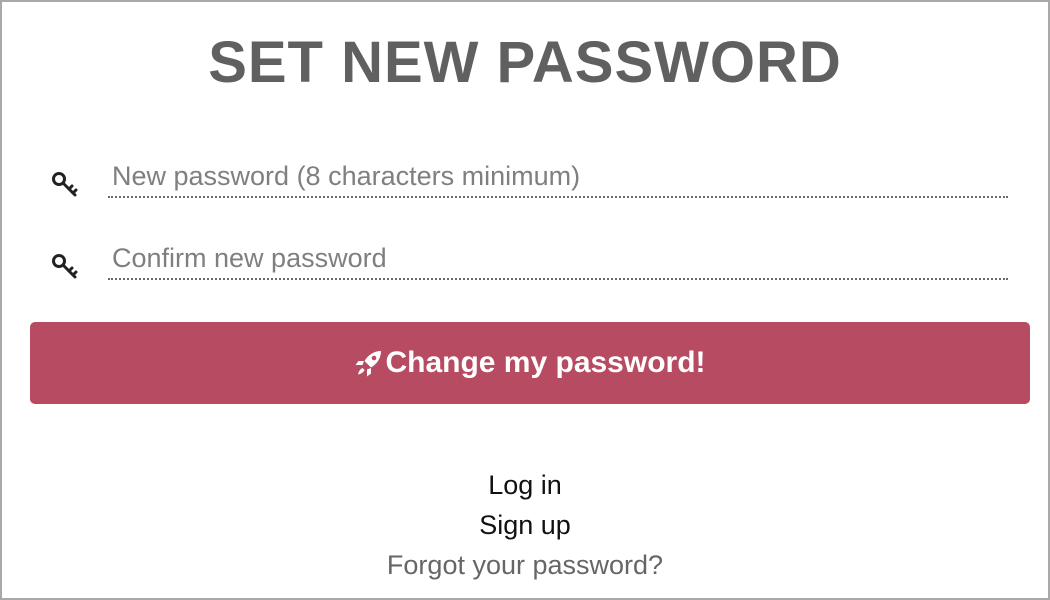 The width and height of the screenshot is (1050, 600). What do you see at coordinates (525, 565) in the screenshot?
I see `forgot-password-link: Forgot your password?` at bounding box center [525, 565].